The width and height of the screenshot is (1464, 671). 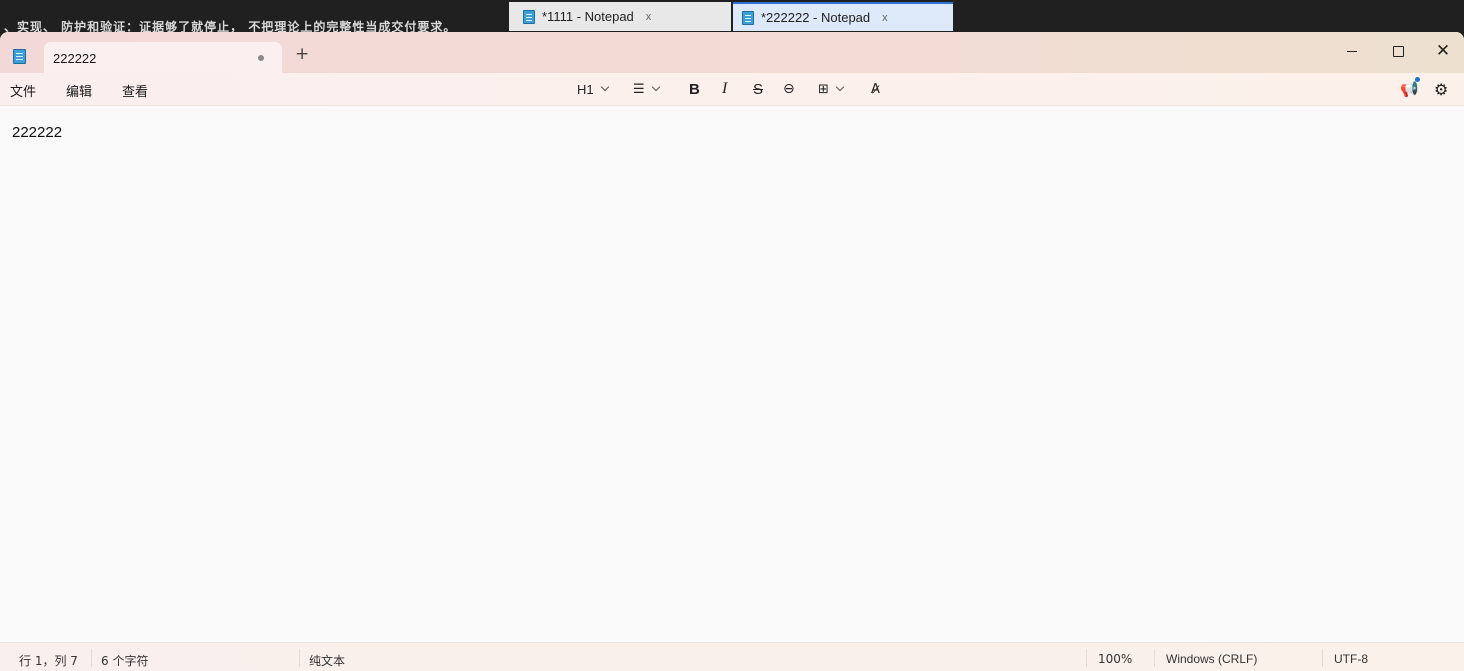 I want to click on taskbar-tab-title: *1111 - Notepad, so click(x=588, y=16).